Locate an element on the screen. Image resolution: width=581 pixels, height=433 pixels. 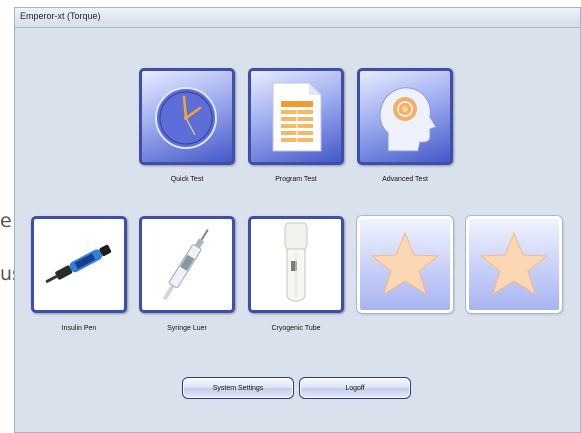
window-title: Emperor-xt (Torque) is located at coordinates (60, 16).